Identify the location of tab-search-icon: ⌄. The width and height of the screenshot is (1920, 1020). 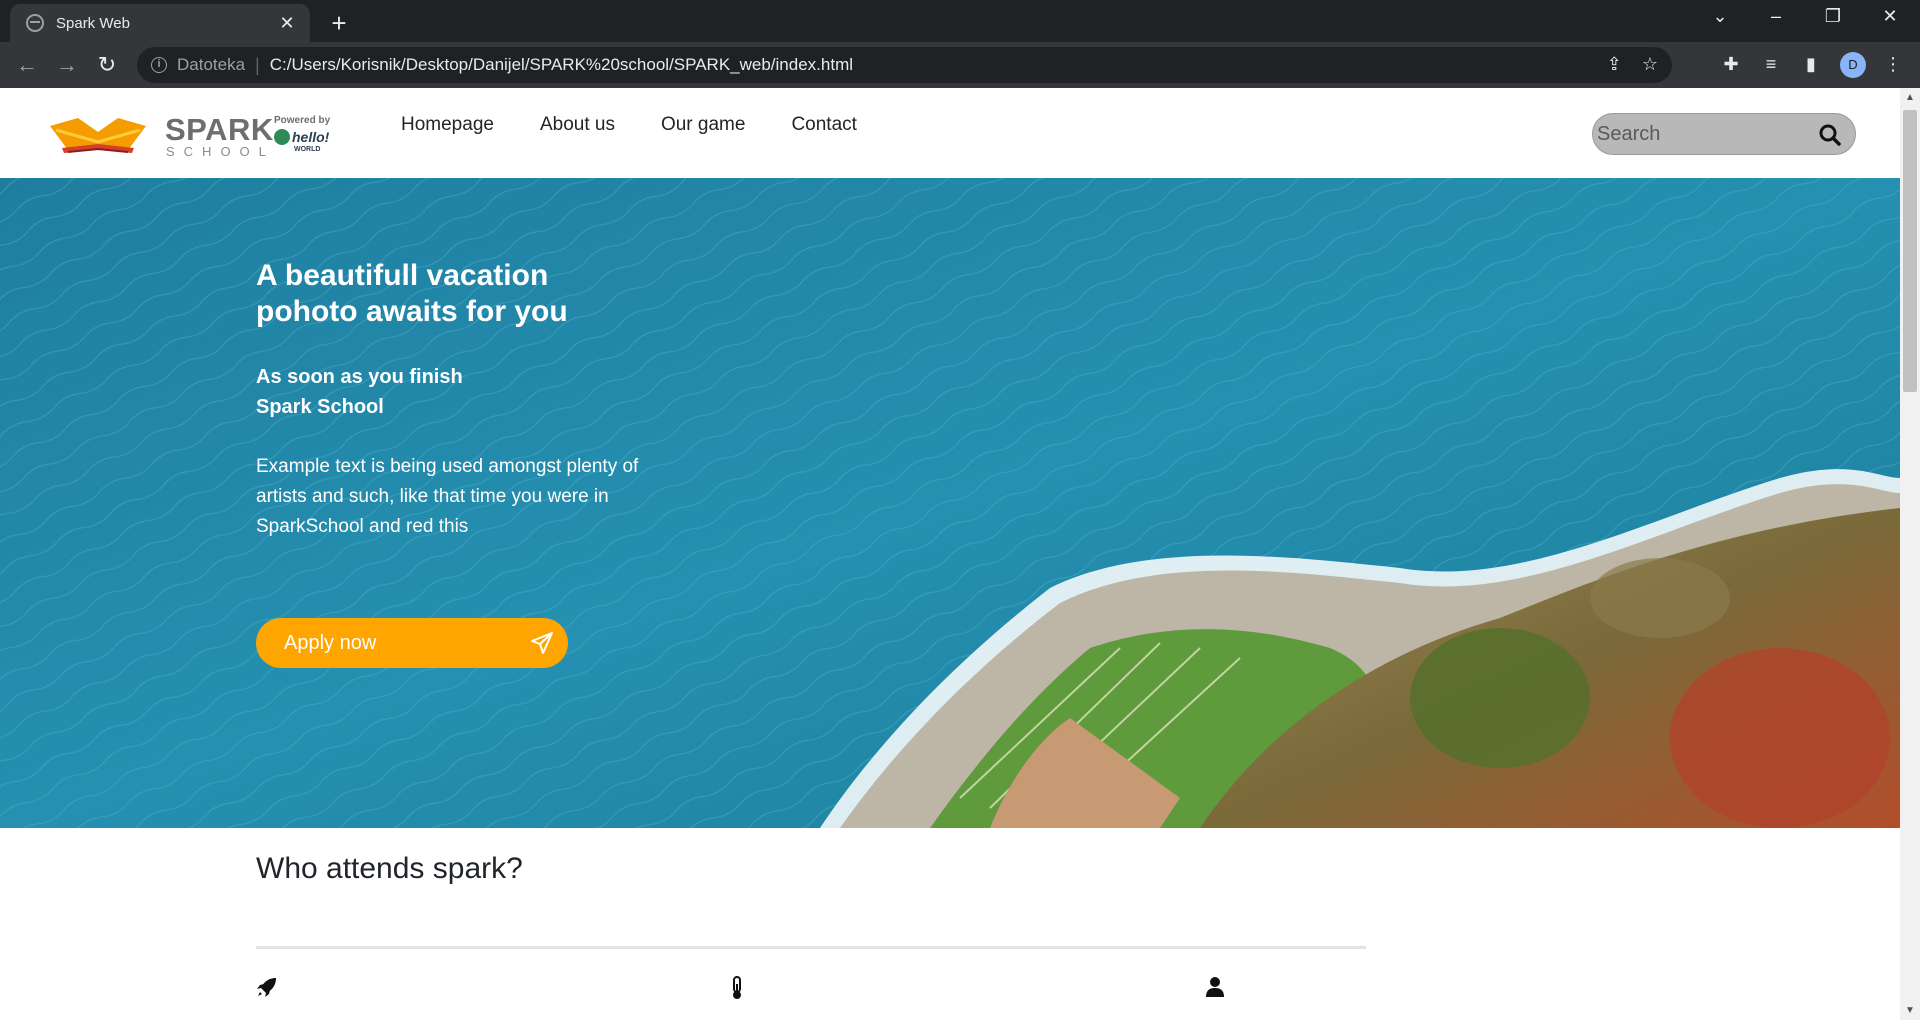
(1720, 16).